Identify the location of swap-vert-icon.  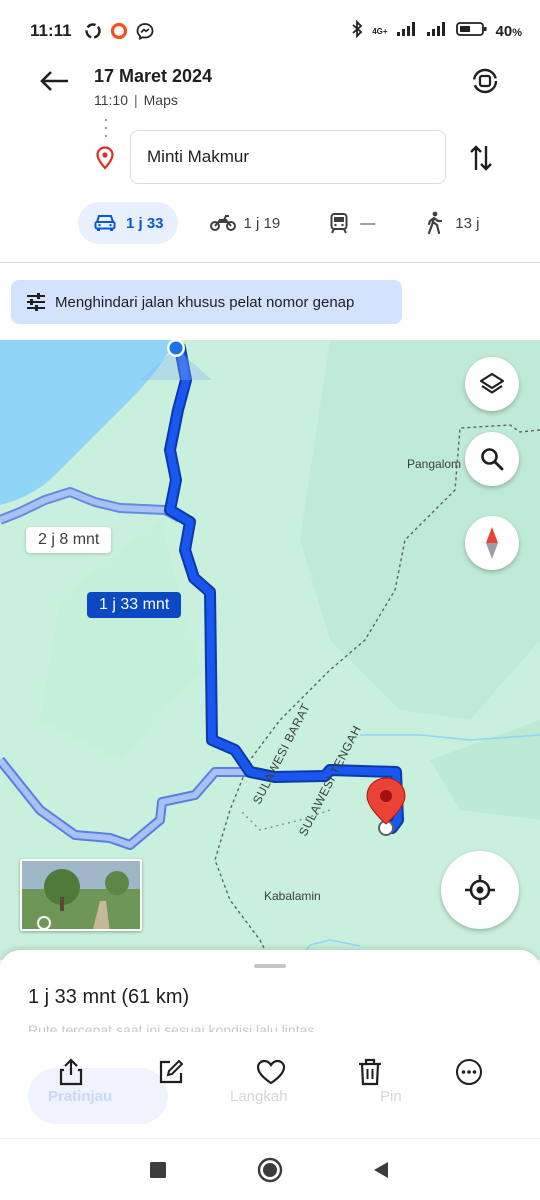
(481, 158).